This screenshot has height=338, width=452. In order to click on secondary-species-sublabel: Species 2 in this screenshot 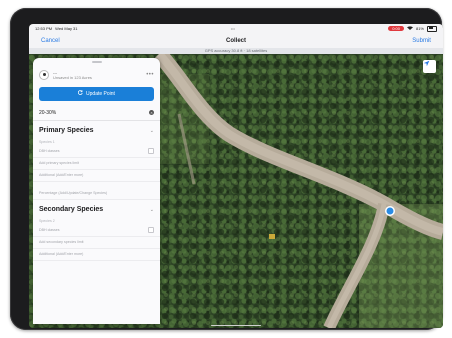, I will do `click(47, 220)`.